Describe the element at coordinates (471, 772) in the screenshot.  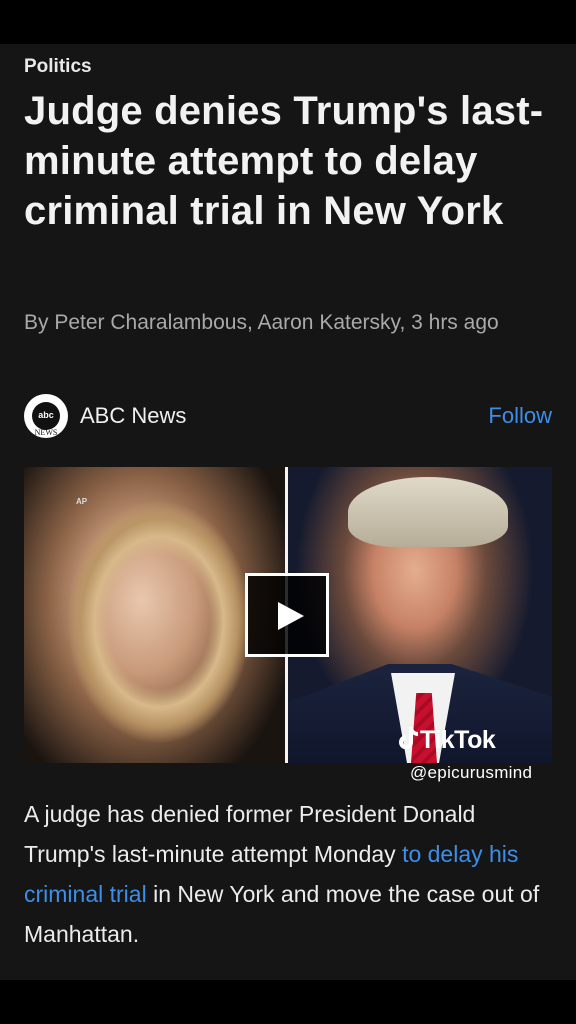
I see `tiktok-handle: @epicurusmind` at that location.